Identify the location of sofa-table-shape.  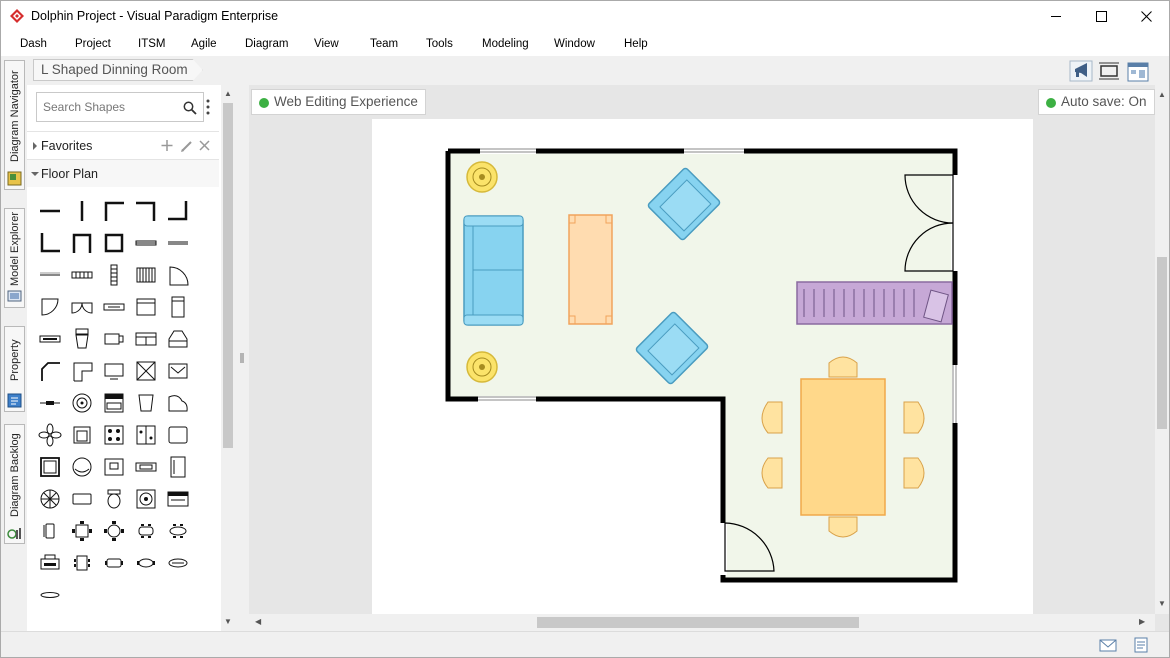
(146, 563).